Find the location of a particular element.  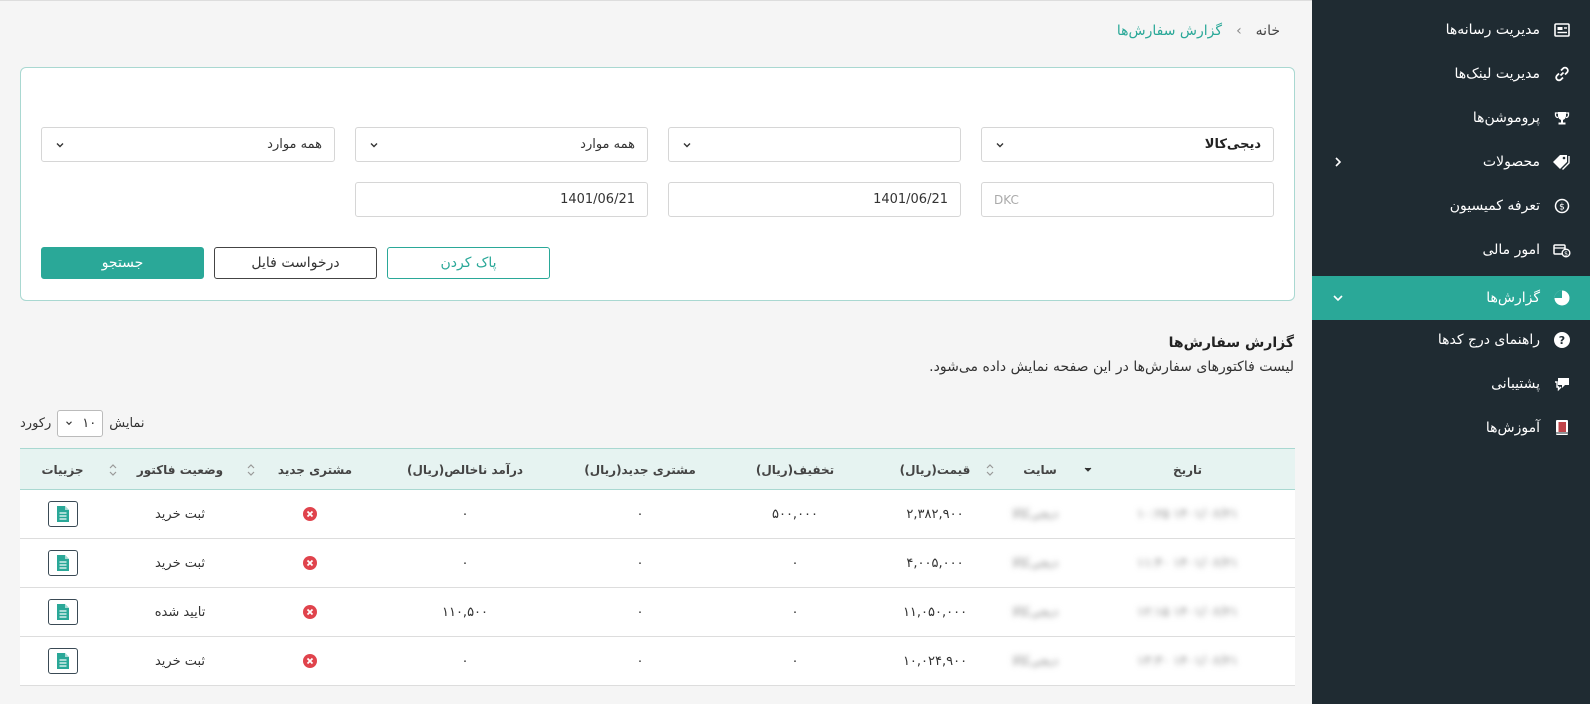

sidebar-item-media: مدیریت رسانه‌ها is located at coordinates (1451, 30).